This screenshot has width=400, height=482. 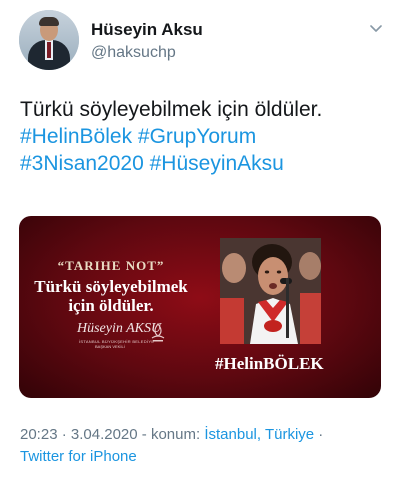 What do you see at coordinates (158, 332) in the screenshot?
I see `ibb-logo-icon` at bounding box center [158, 332].